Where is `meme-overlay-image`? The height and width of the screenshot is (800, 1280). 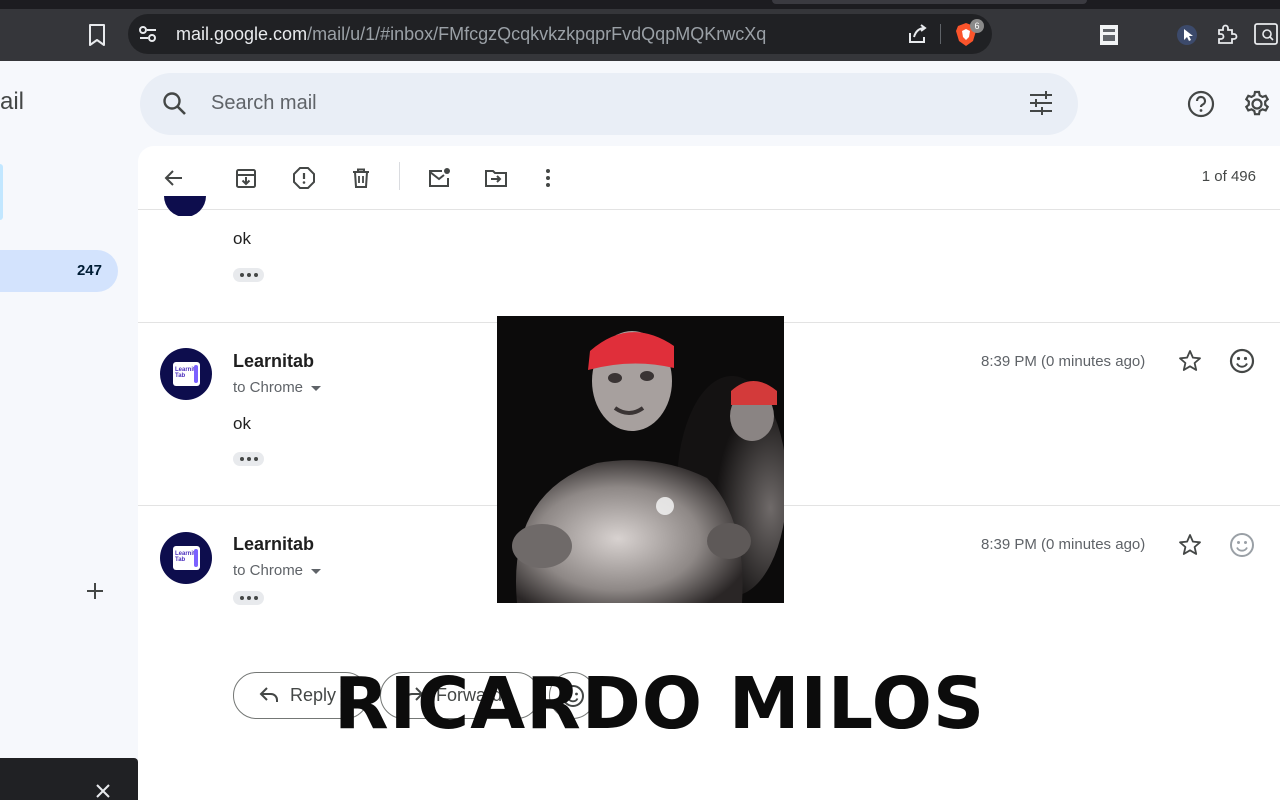
meme-overlay-image is located at coordinates (640, 459).